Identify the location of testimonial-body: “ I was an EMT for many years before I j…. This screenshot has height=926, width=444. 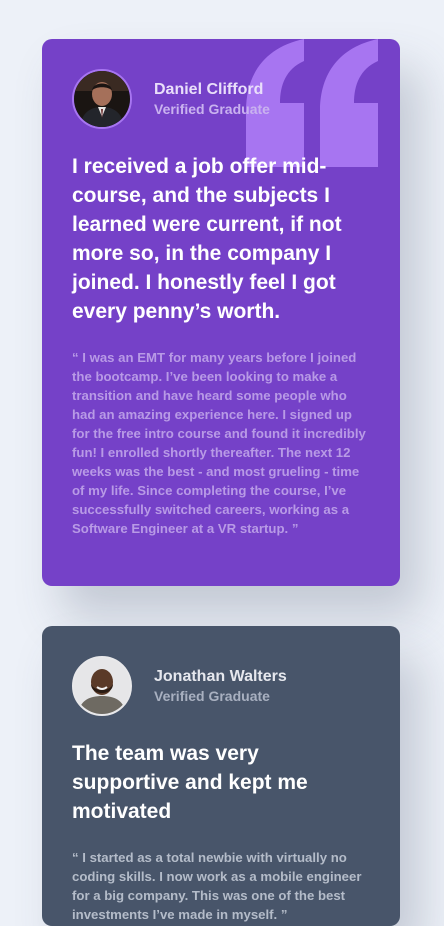
(219, 443).